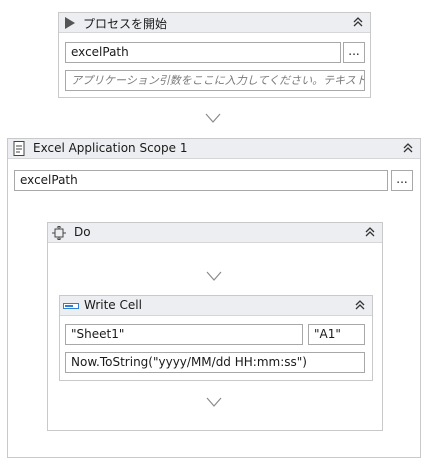  What do you see at coordinates (214, 149) in the screenshot?
I see `excel-scope-header: Excel Application Scope 1` at bounding box center [214, 149].